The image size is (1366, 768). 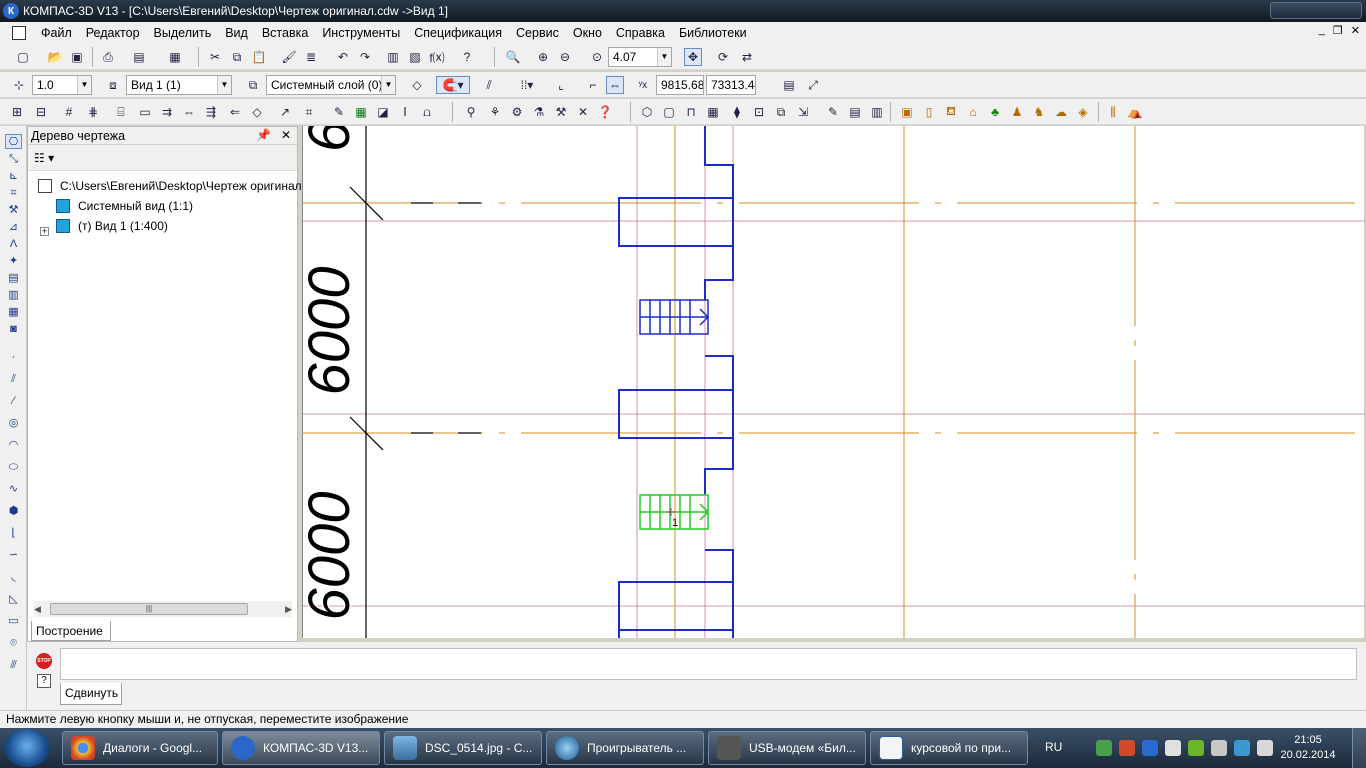 I want to click on designations-tab-icon: ⊾, so click(x=13, y=176).